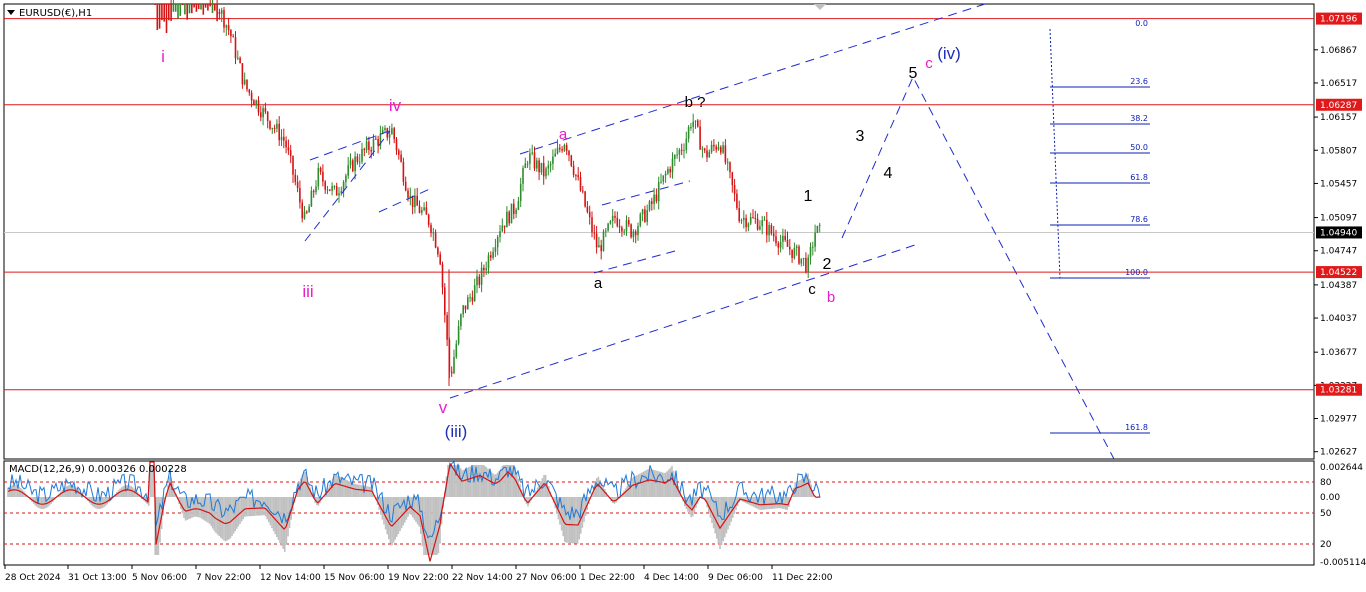  What do you see at coordinates (1139, 177) in the screenshot?
I see `fib-level-label: 61.8` at bounding box center [1139, 177].